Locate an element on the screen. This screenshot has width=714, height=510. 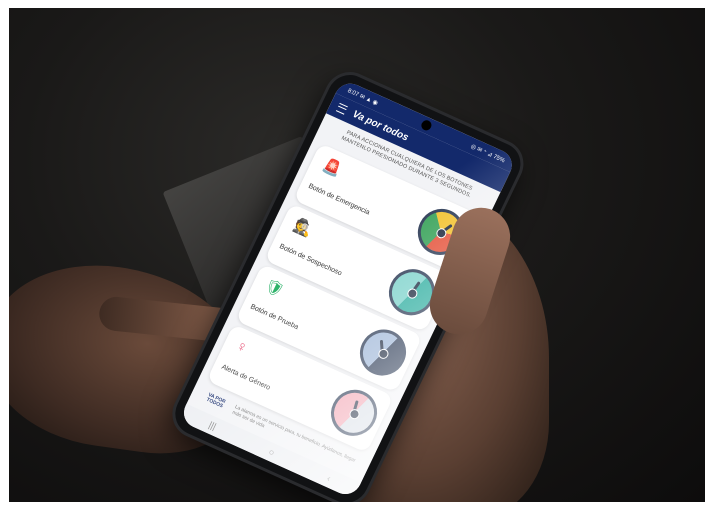
gender-alert-gauge is located at coordinates (354, 413).